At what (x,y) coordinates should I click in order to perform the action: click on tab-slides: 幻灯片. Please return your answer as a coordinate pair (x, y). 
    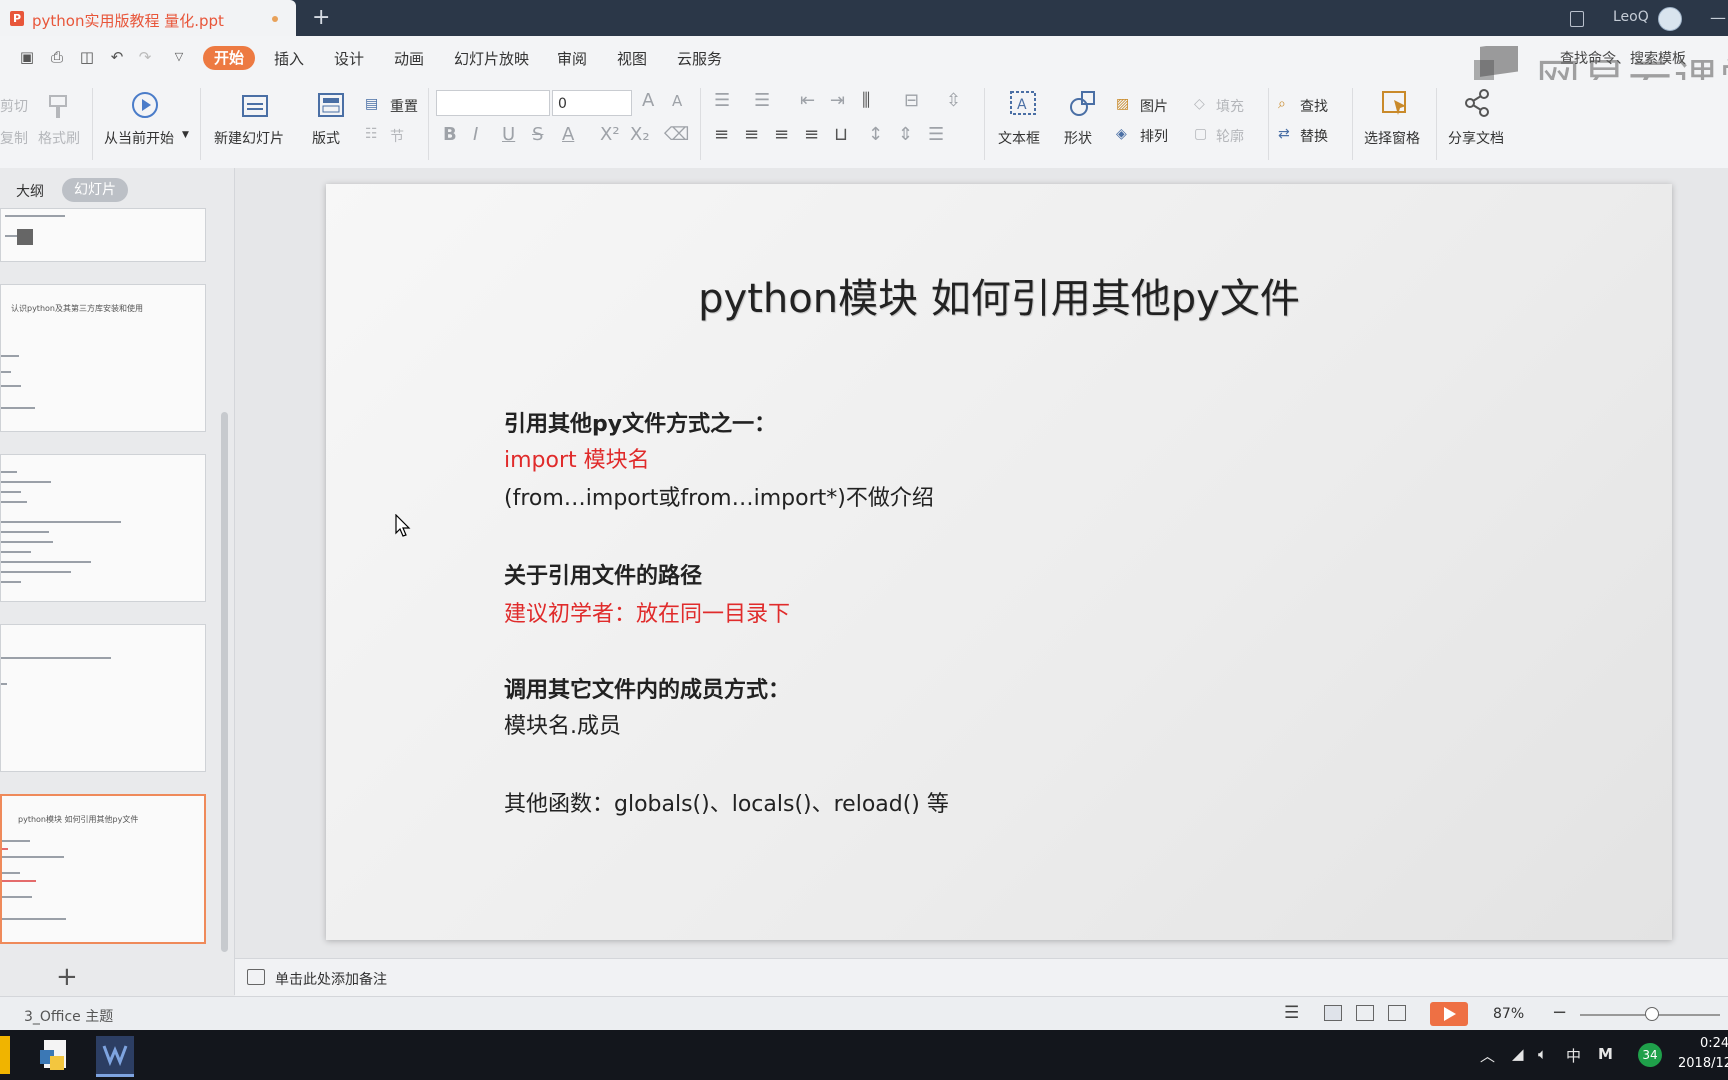
    Looking at the image, I should click on (95, 190).